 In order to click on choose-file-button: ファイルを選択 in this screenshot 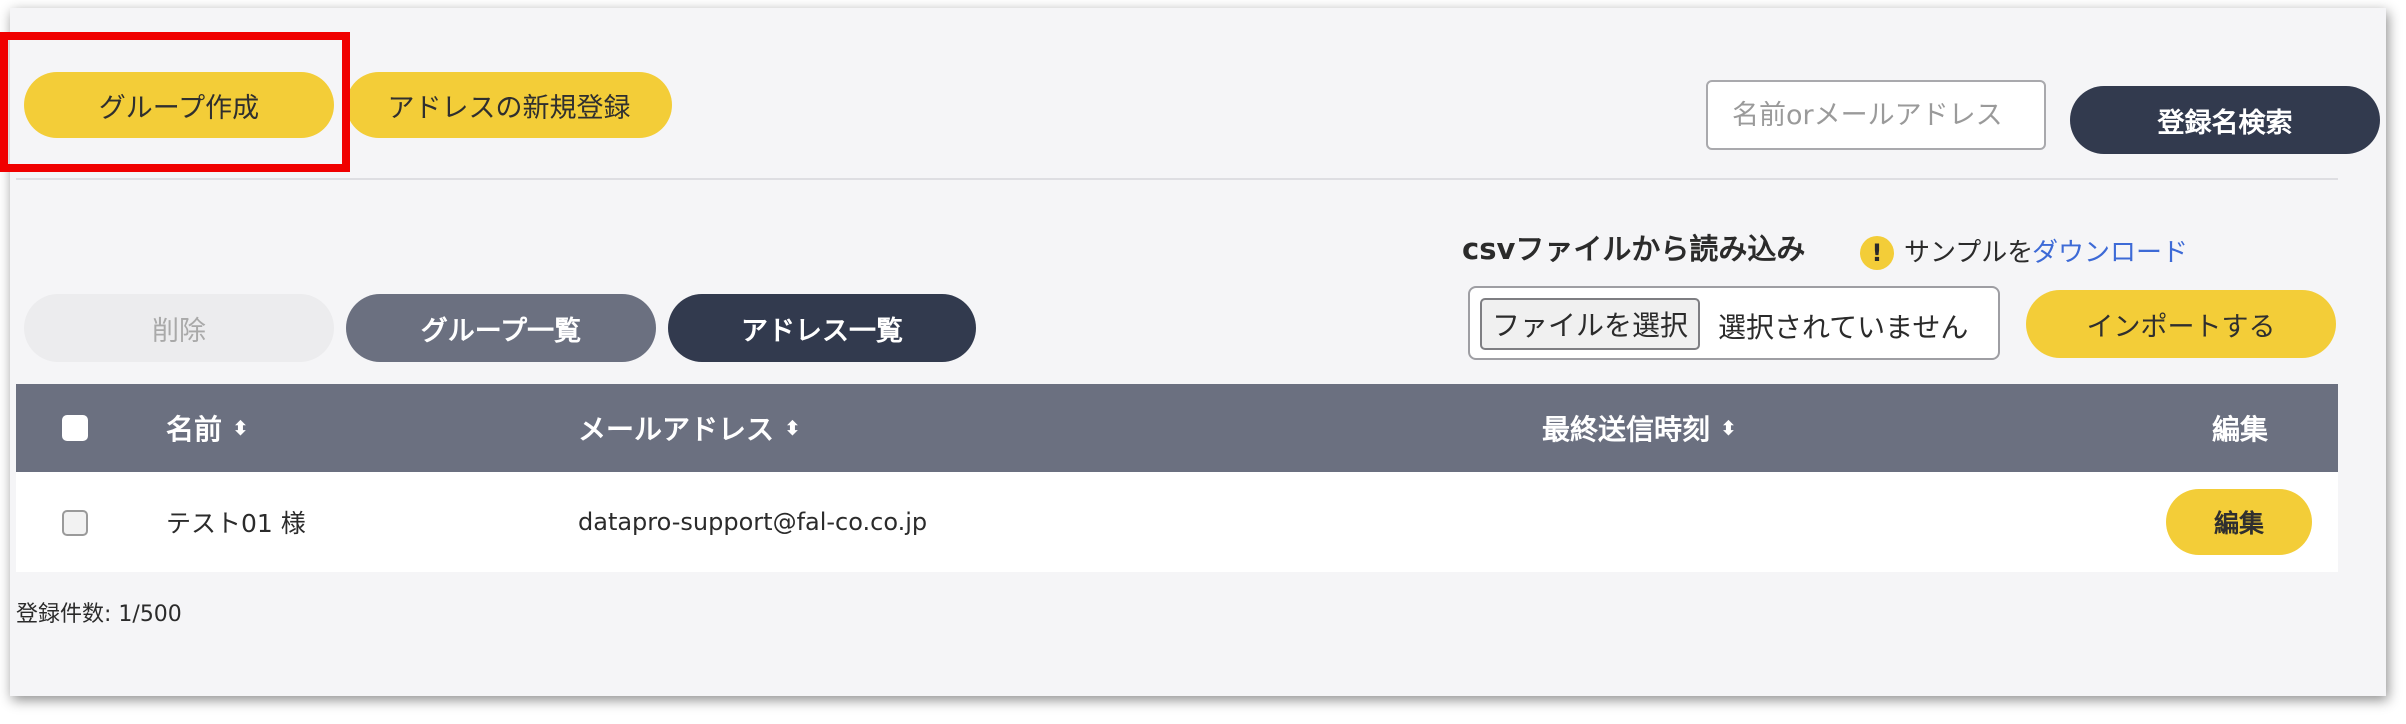, I will do `click(1590, 324)`.